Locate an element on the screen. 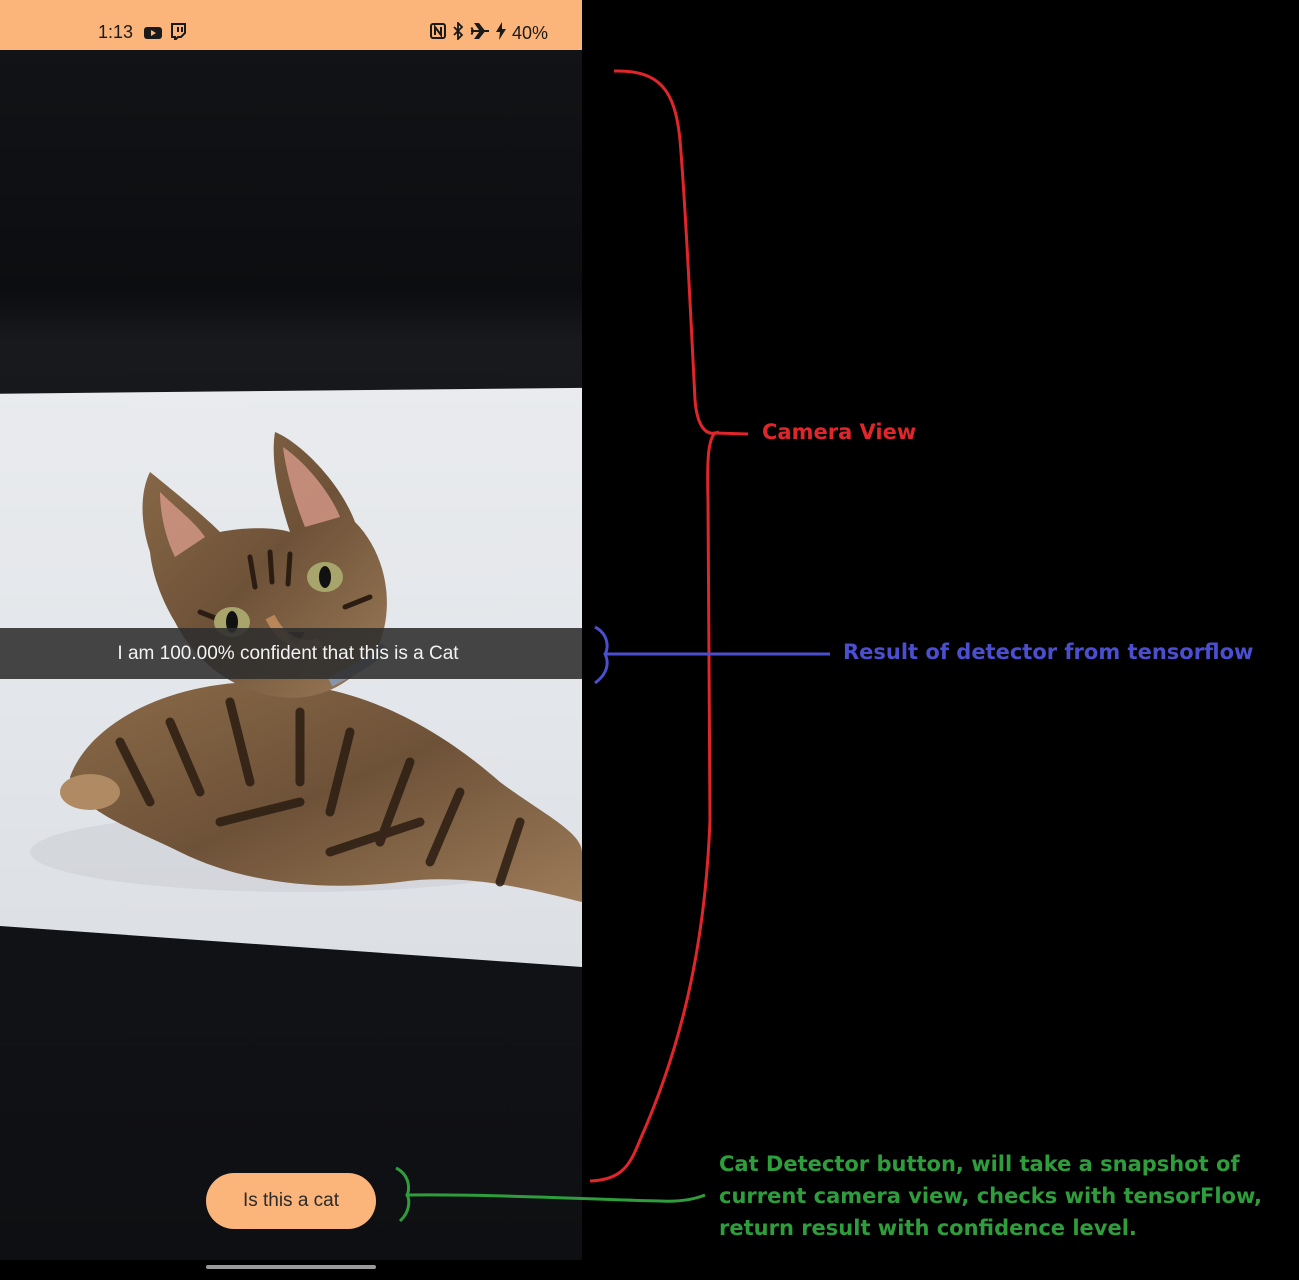 This screenshot has width=1299, height=1280. nfc-icon is located at coordinates (437, 33).